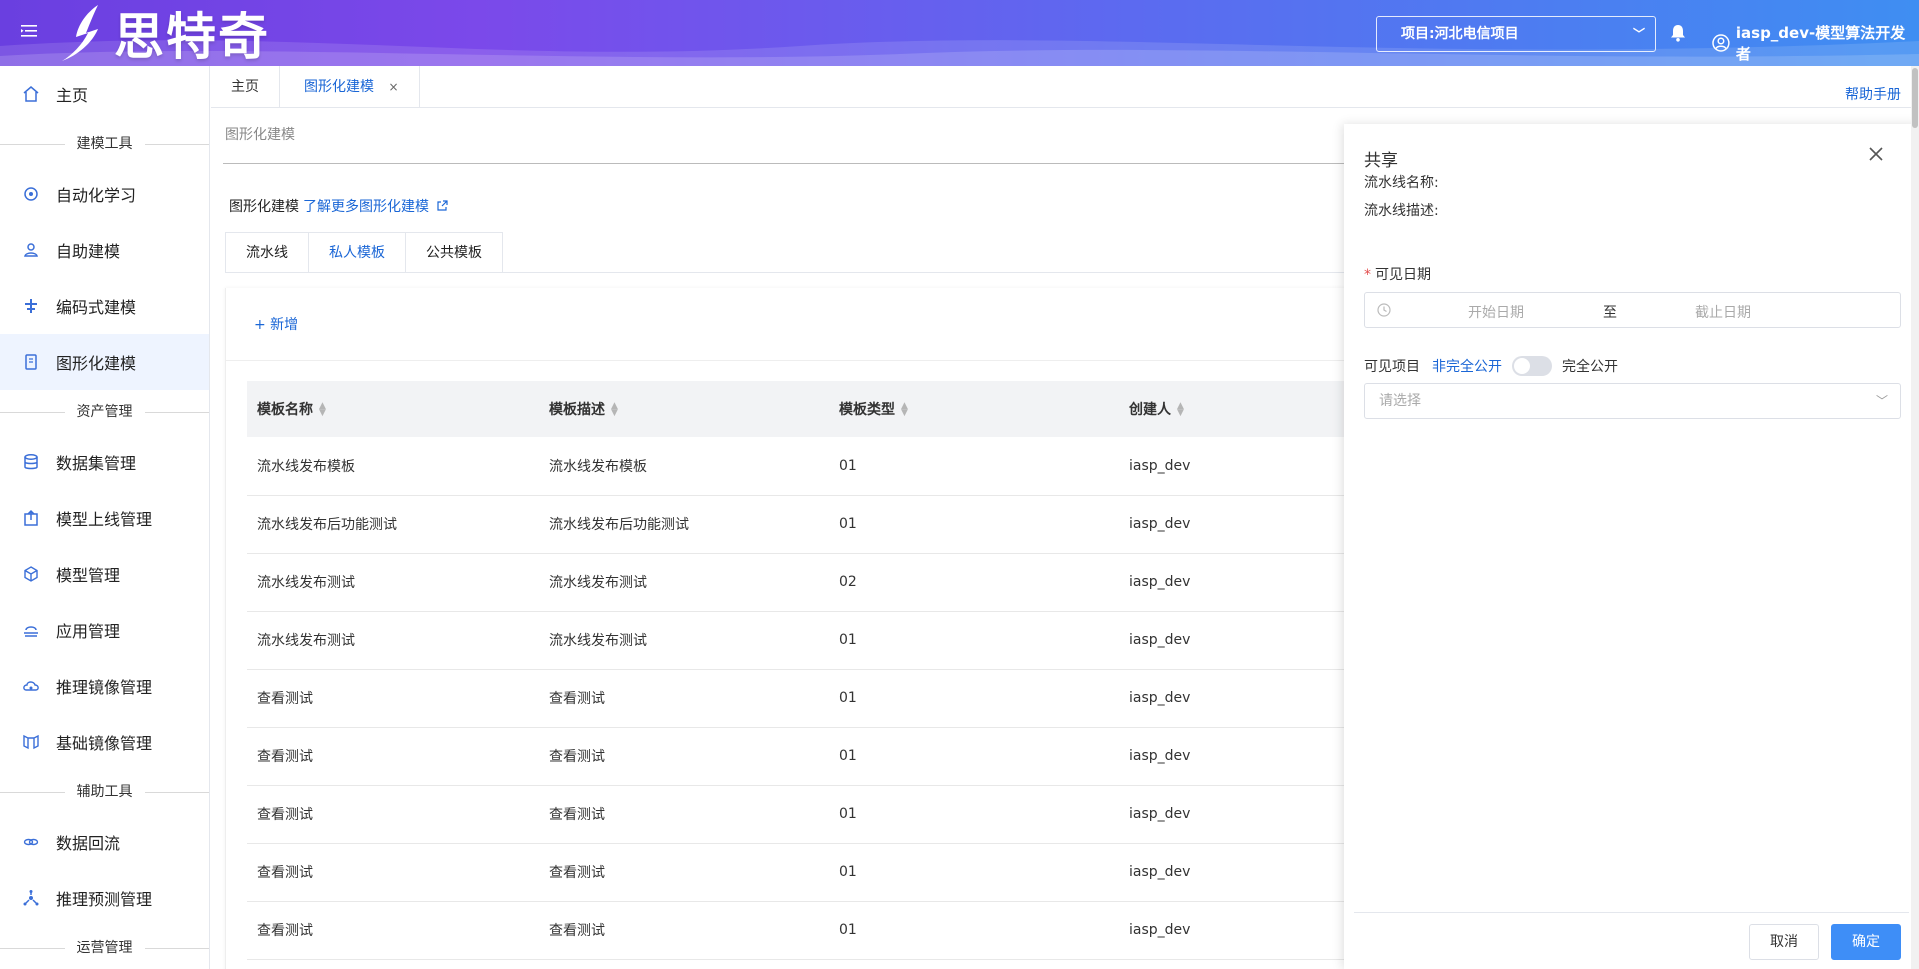 This screenshot has height=969, width=1919. What do you see at coordinates (264, 207) in the screenshot?
I see `intro-text: 图形化建模` at bounding box center [264, 207].